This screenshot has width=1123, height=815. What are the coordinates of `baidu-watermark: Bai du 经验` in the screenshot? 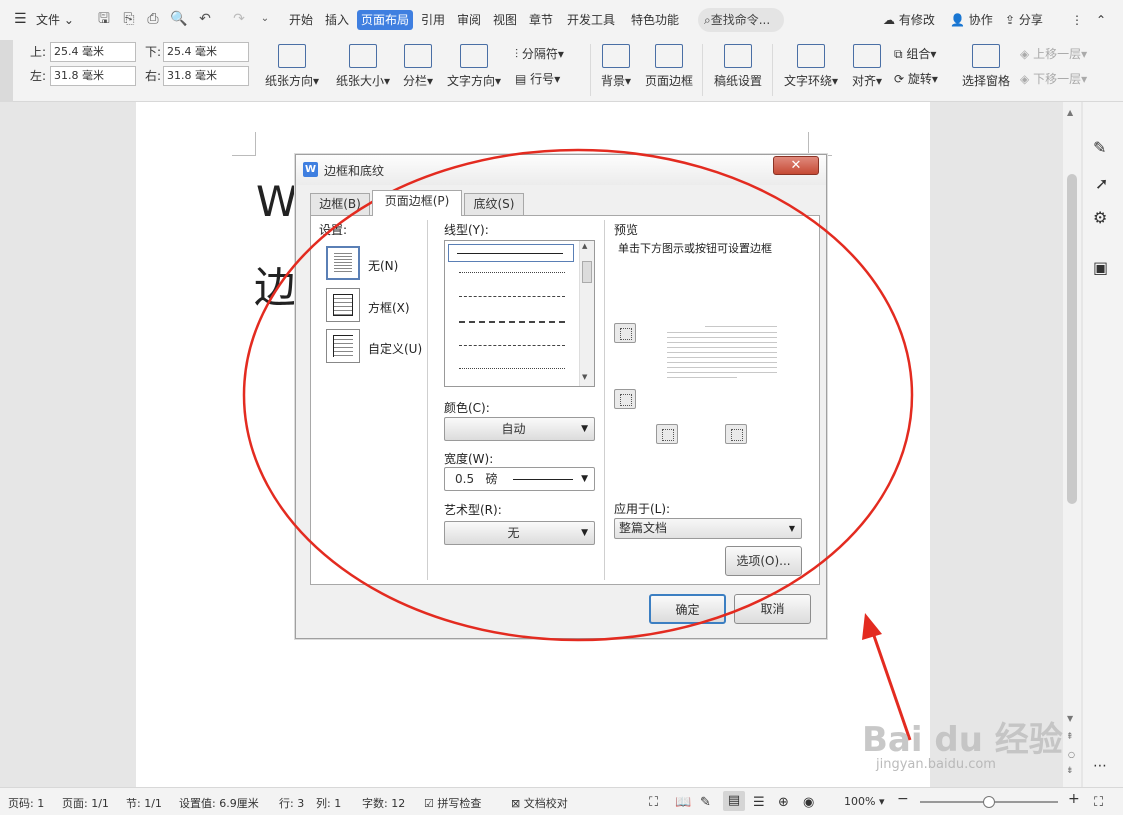 It's located at (962, 740).